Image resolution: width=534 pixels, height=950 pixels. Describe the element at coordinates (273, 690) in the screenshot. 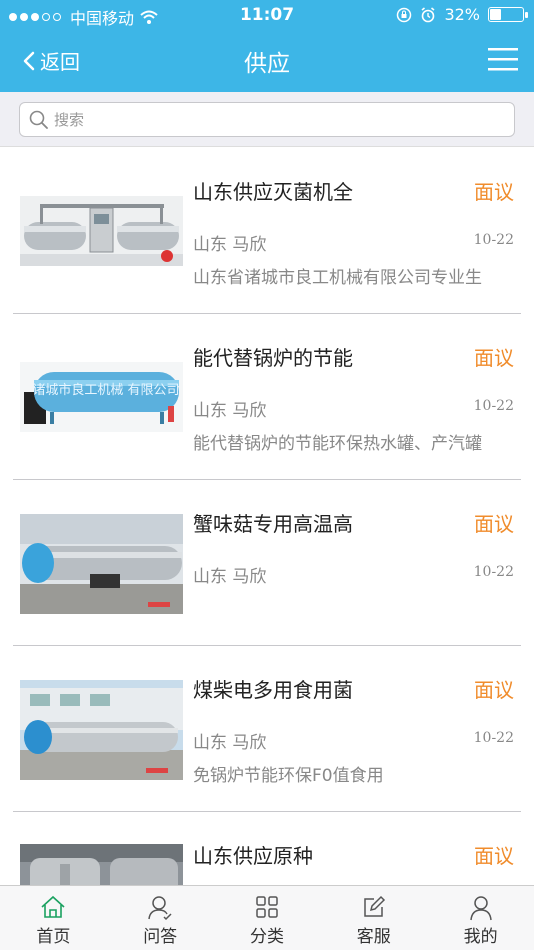

I see `item-title: 煤柴电多用食用菌` at that location.